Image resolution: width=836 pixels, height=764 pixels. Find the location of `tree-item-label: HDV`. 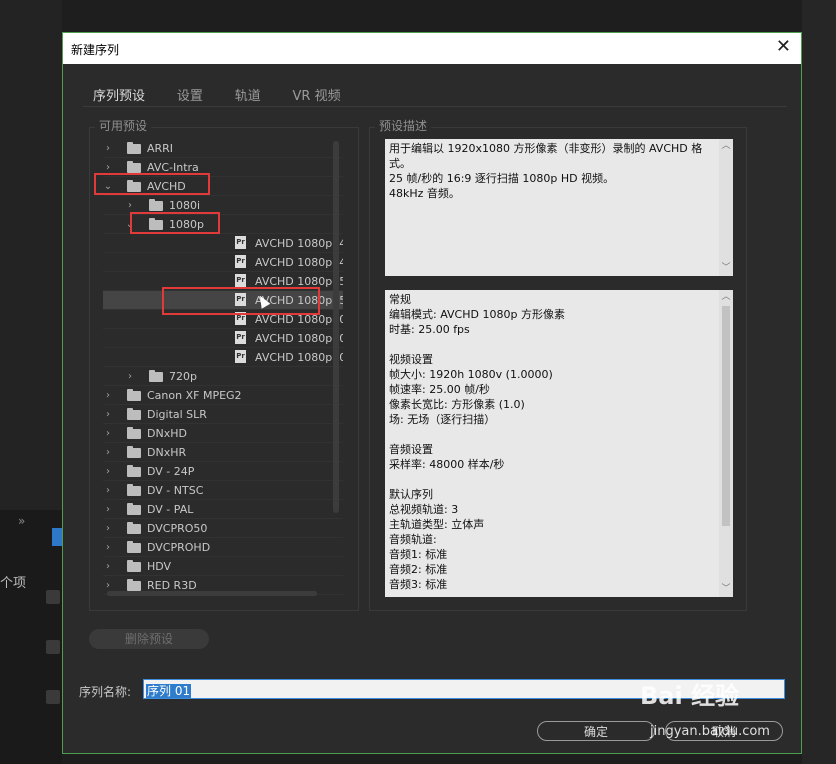

tree-item-label: HDV is located at coordinates (159, 566).